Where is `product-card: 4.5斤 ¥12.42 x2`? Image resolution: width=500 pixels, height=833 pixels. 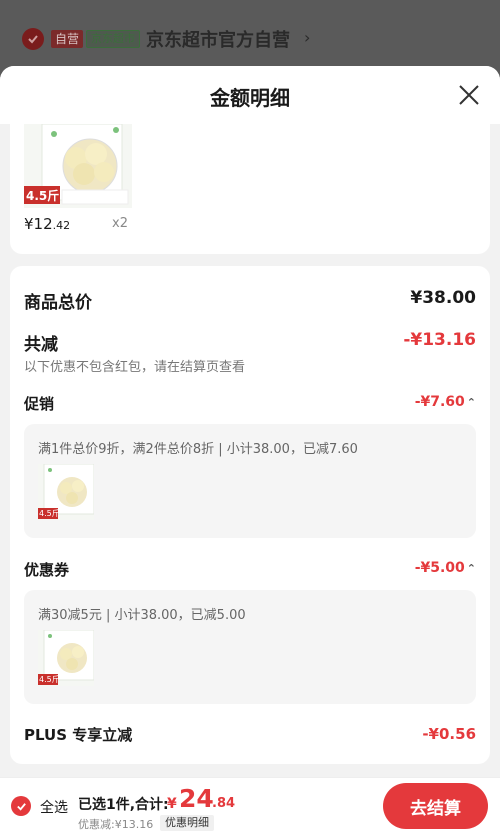 product-card: 4.5斤 ¥12.42 x2 is located at coordinates (250, 189).